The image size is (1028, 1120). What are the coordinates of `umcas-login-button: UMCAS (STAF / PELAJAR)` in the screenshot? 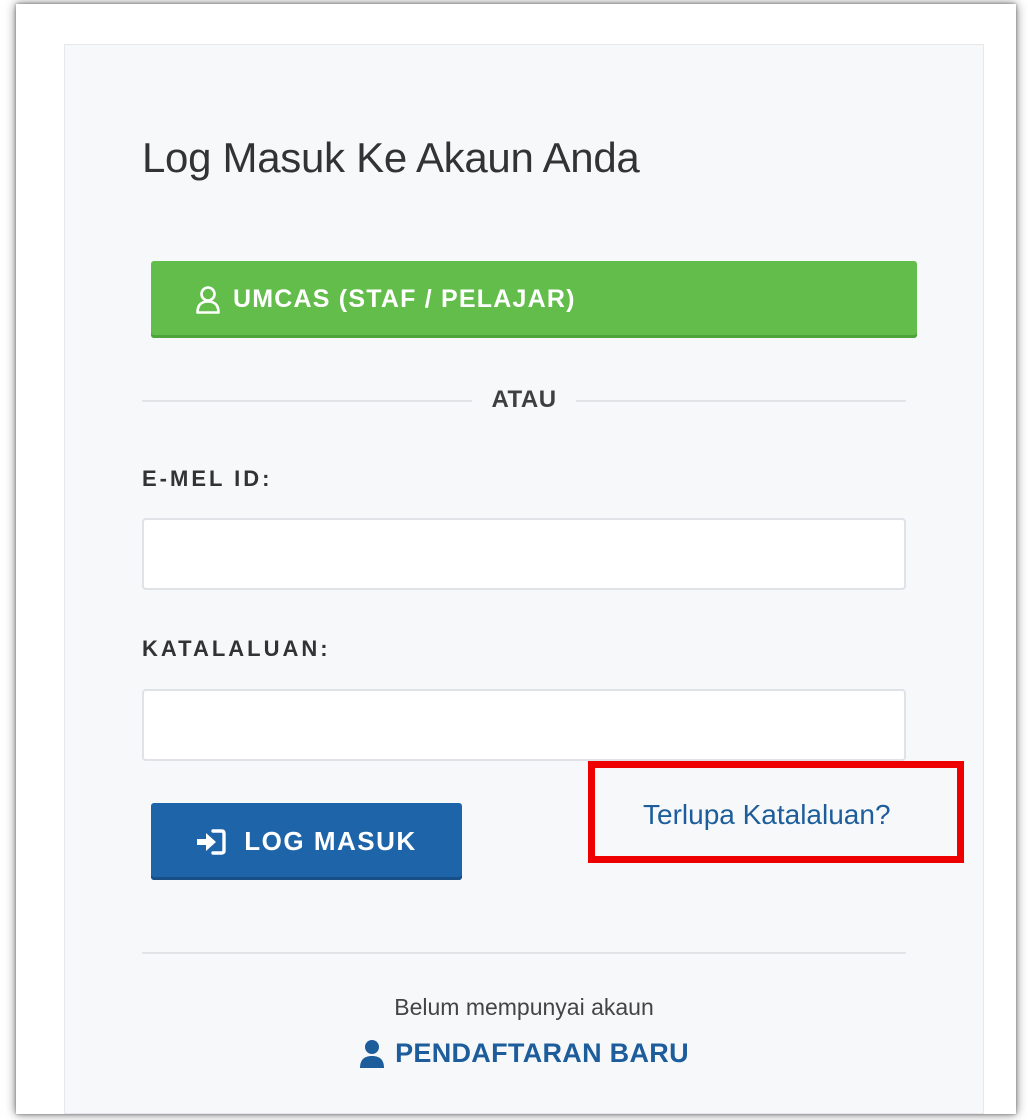 It's located at (534, 299).